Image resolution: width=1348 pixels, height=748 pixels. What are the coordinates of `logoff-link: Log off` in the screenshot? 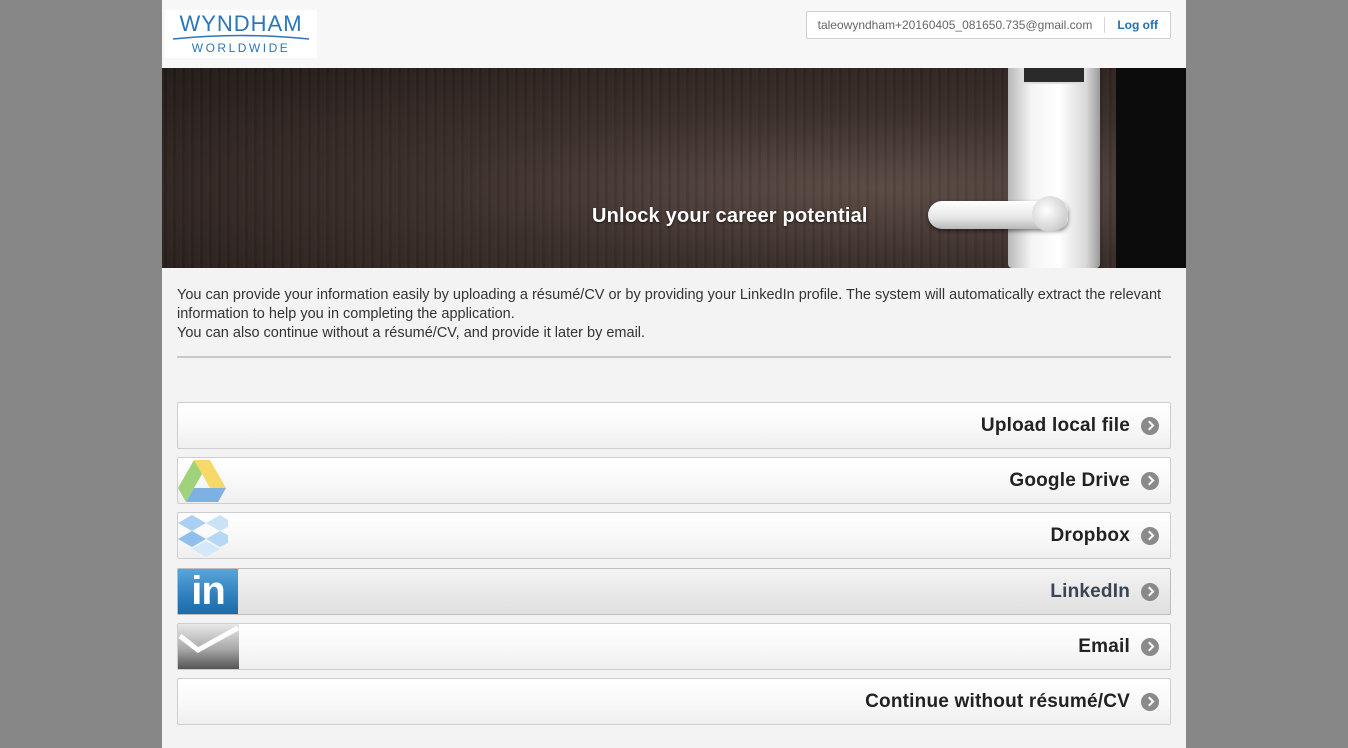 It's located at (1137, 25).